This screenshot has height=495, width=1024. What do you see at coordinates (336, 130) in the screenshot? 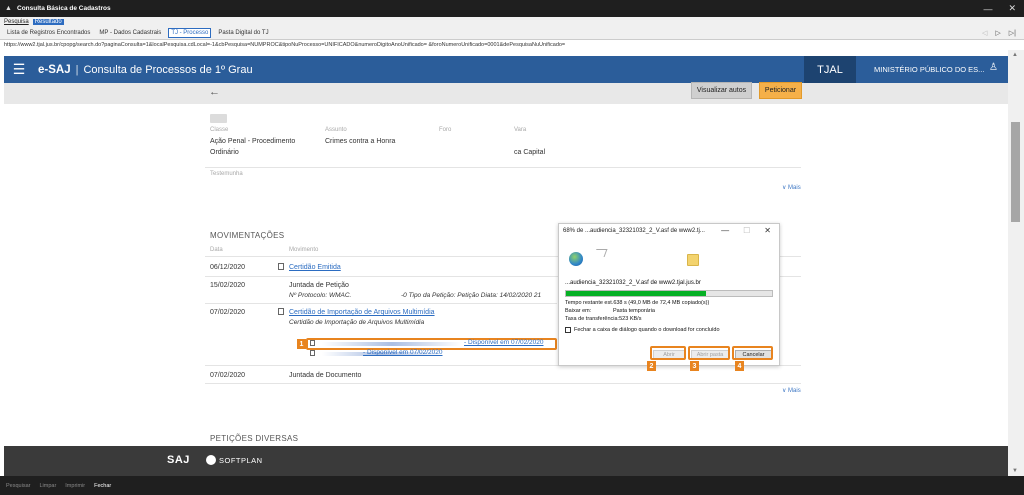
I see `subject-label: Assunto` at bounding box center [336, 130].